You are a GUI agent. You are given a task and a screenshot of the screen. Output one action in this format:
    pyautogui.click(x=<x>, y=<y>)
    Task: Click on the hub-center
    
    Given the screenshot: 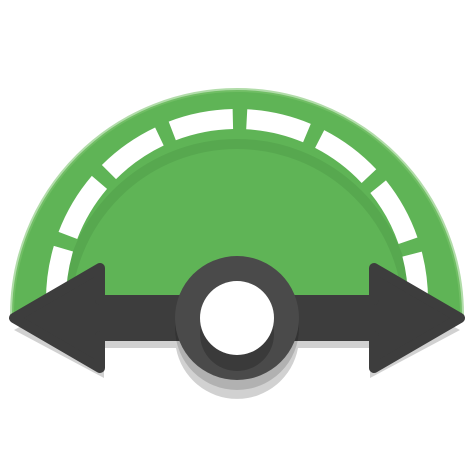 What is the action you would take?
    pyautogui.click(x=237, y=318)
    